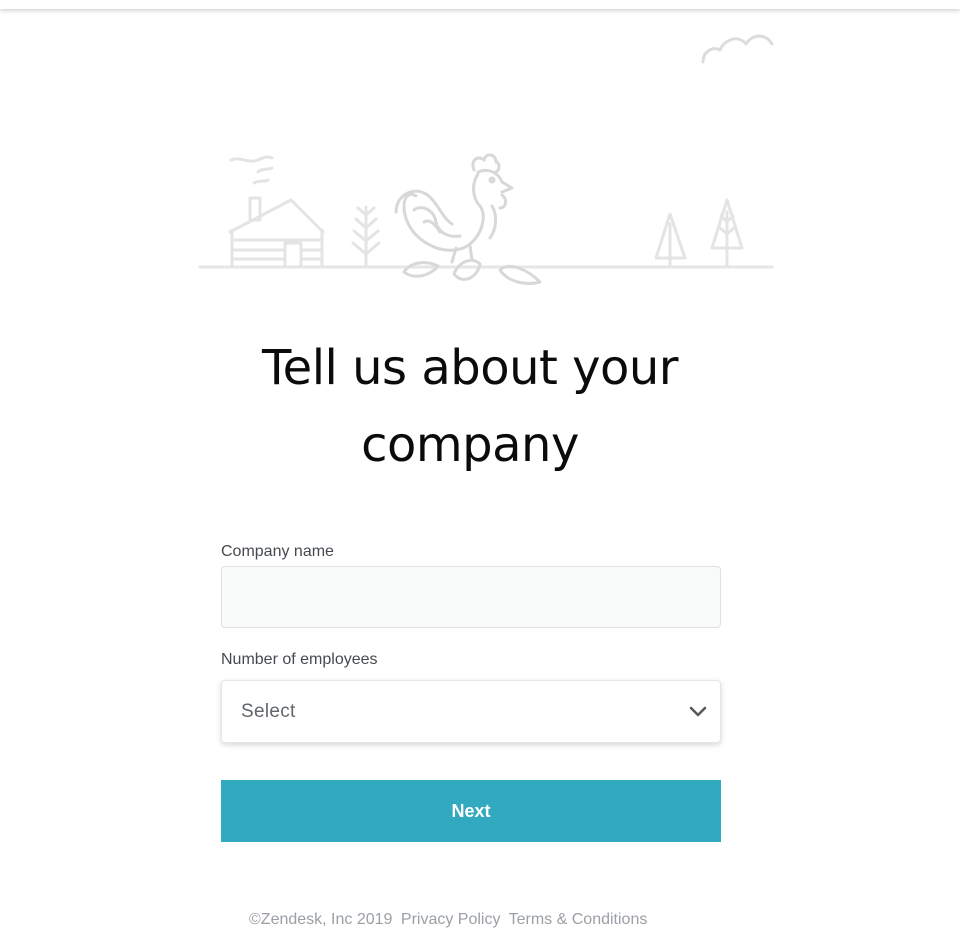  I want to click on employees-select: Select, so click(471, 711).